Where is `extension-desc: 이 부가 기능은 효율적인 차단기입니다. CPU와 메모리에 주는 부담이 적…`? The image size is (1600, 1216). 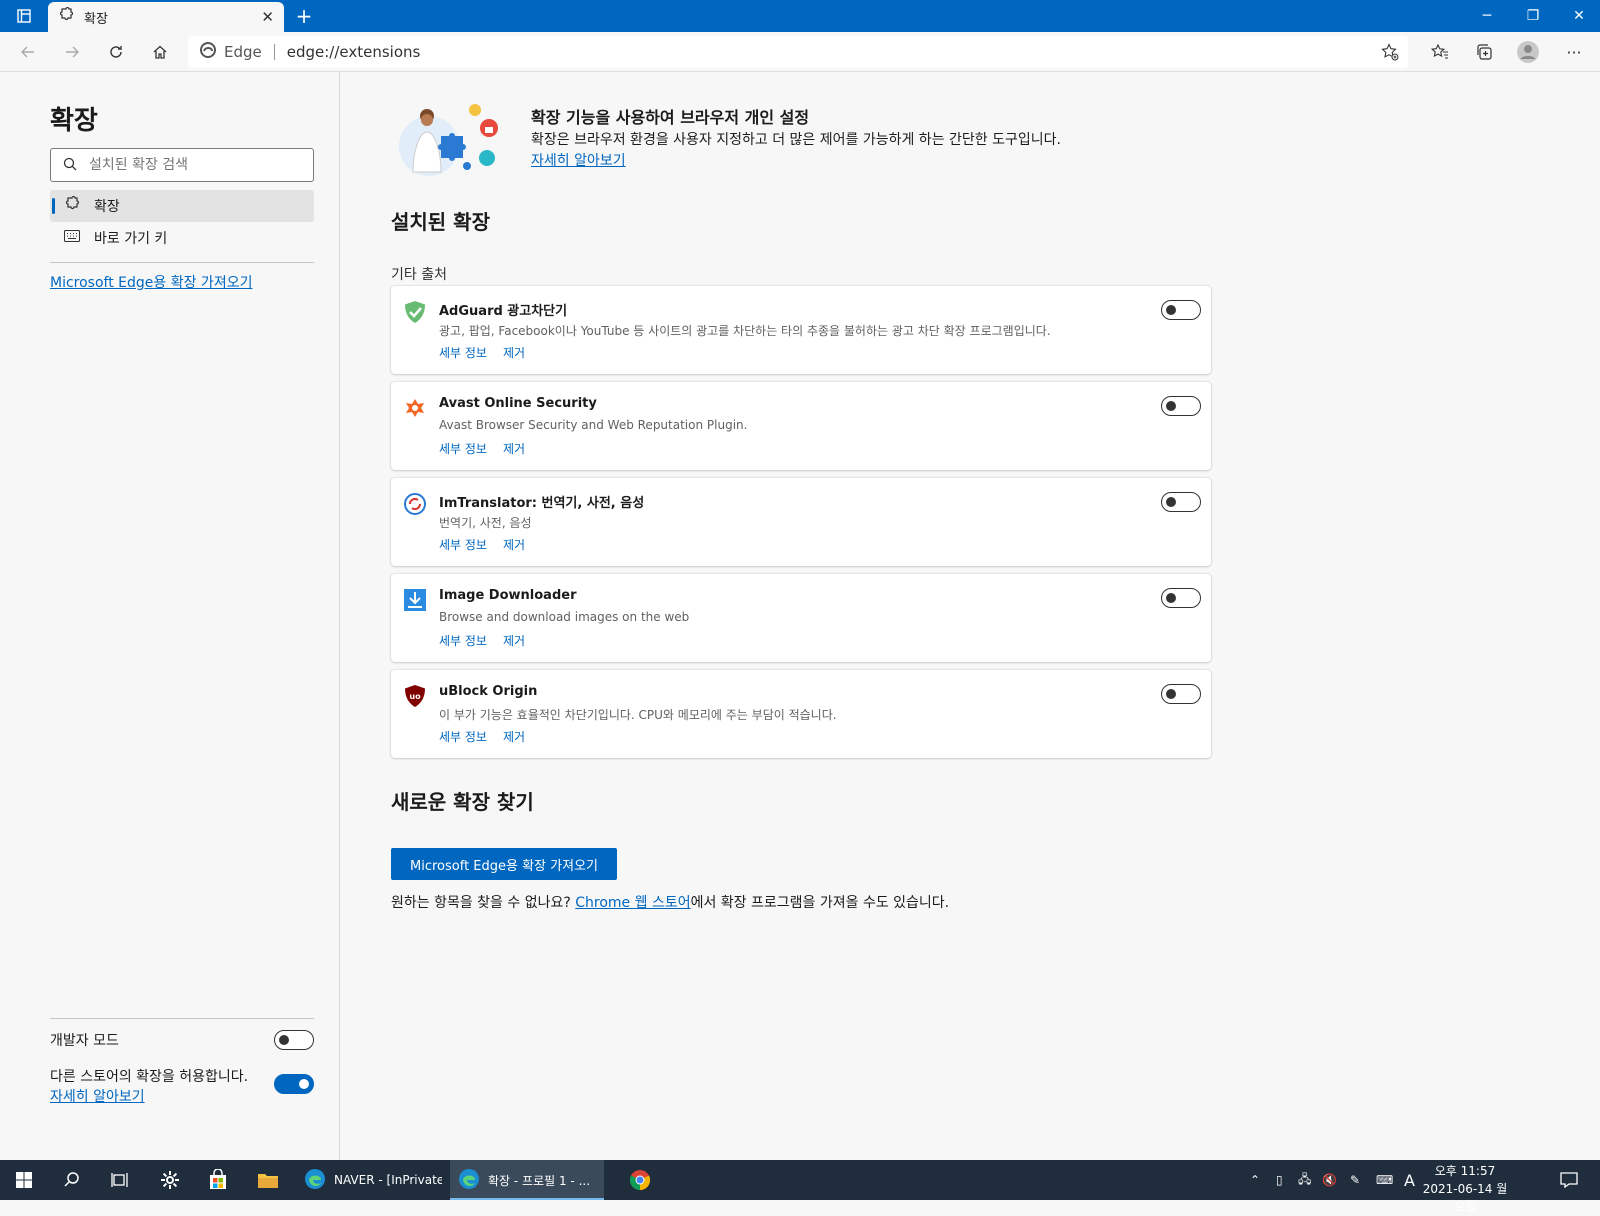 extension-desc: 이 부가 기능은 효율적인 차단기입니다. CPU와 메모리에 주는 부담이 적… is located at coordinates (638, 715).